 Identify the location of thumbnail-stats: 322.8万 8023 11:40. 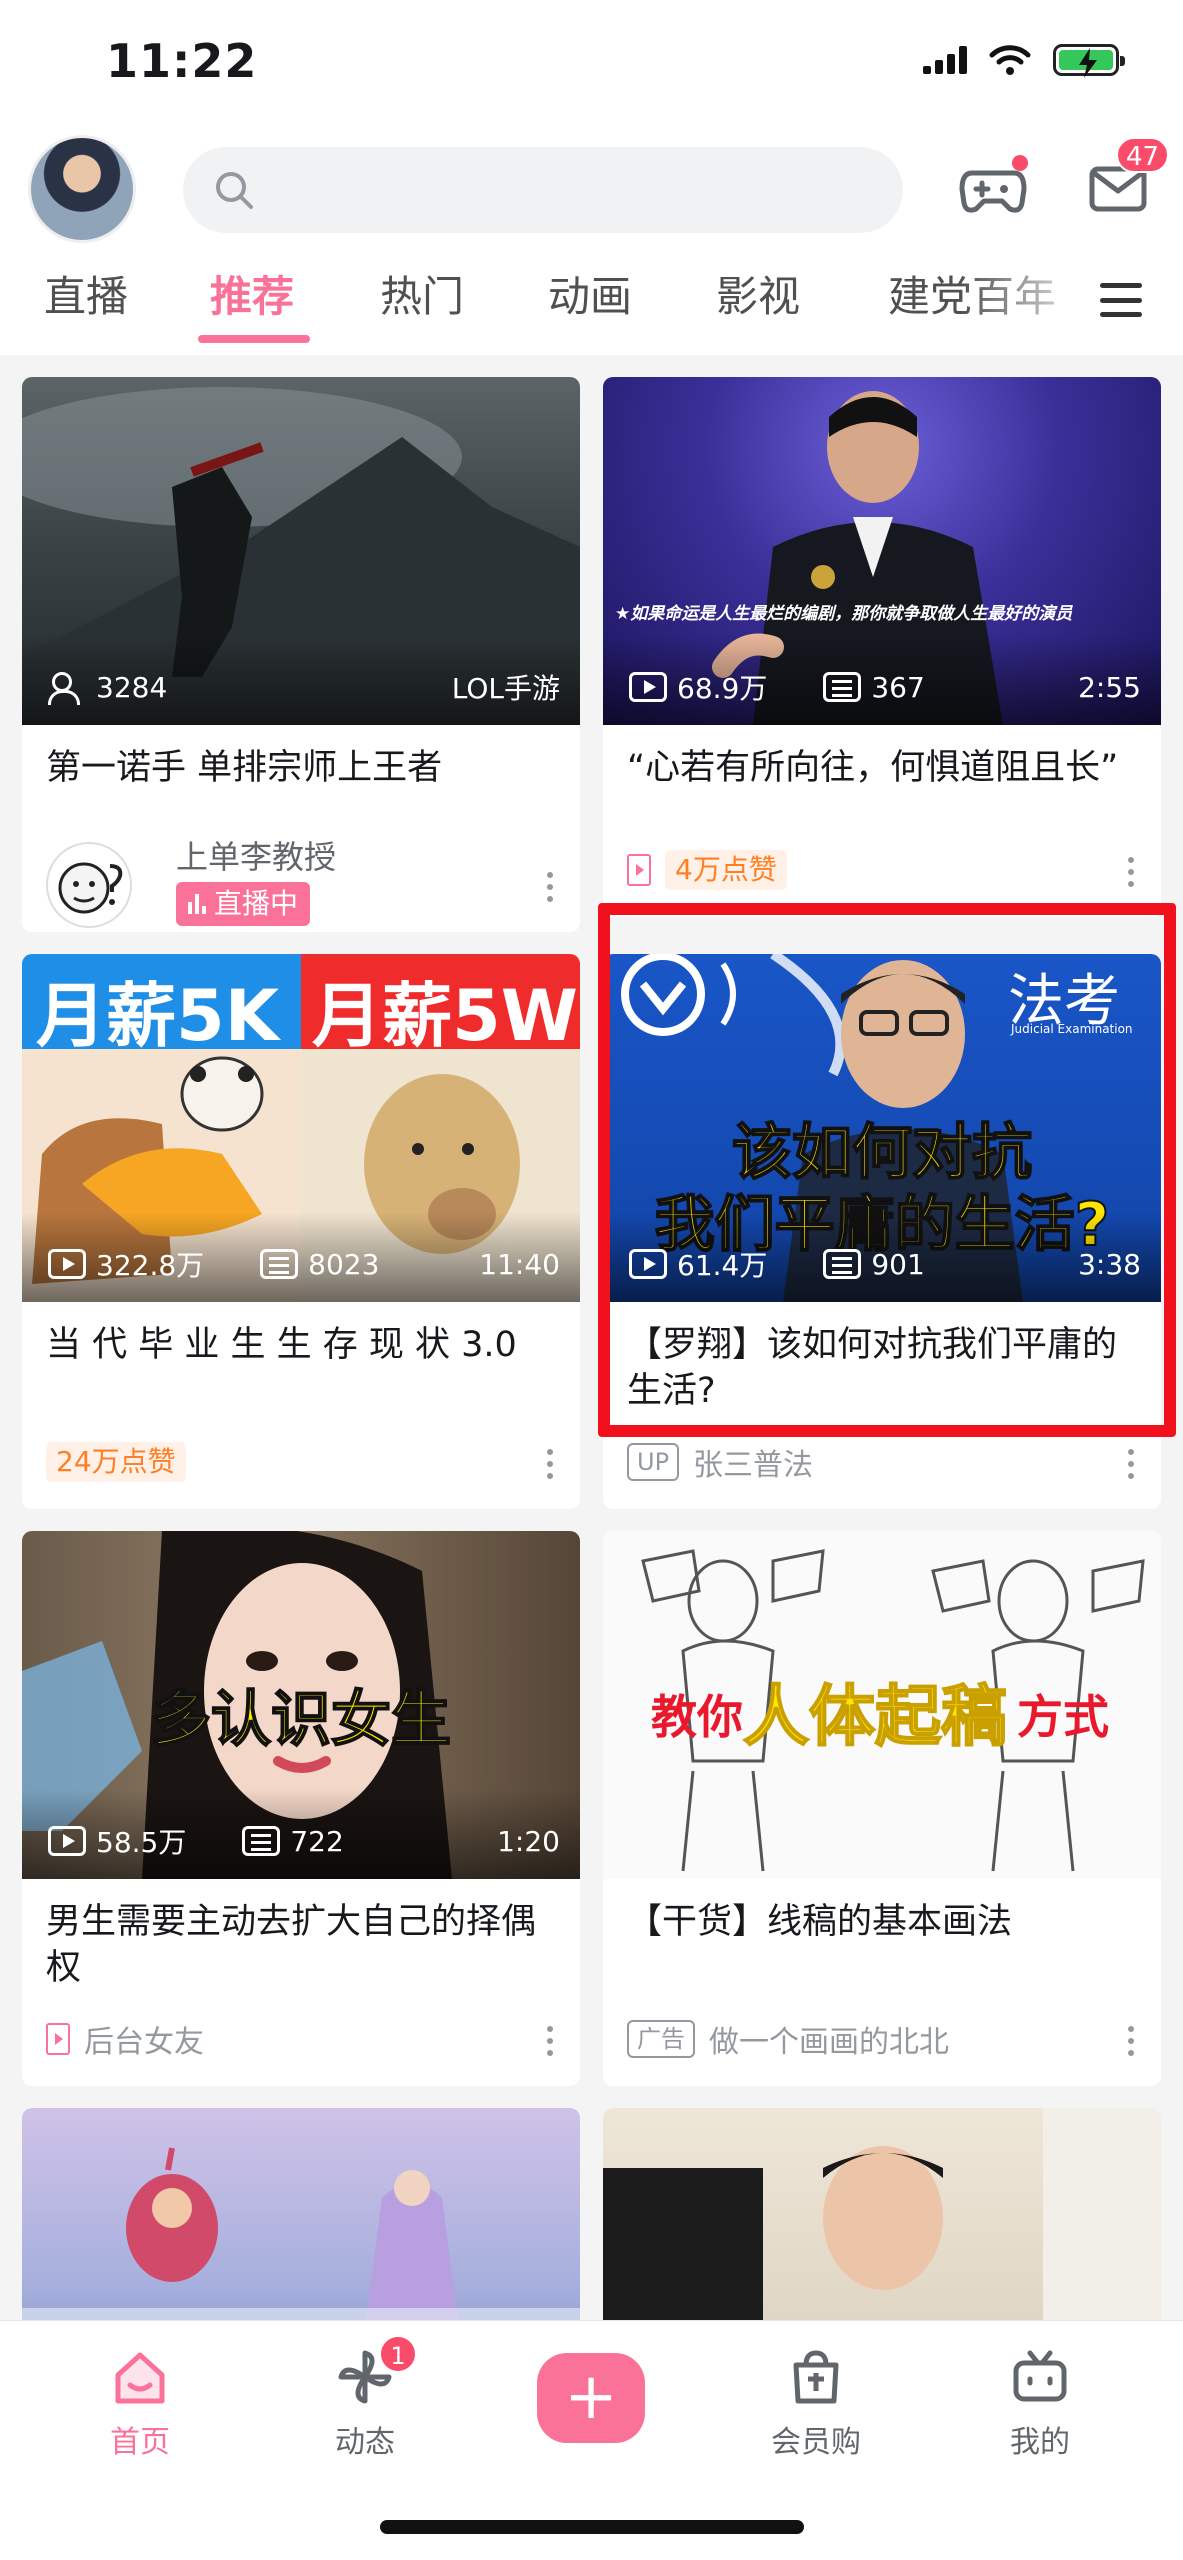
(304, 1264).